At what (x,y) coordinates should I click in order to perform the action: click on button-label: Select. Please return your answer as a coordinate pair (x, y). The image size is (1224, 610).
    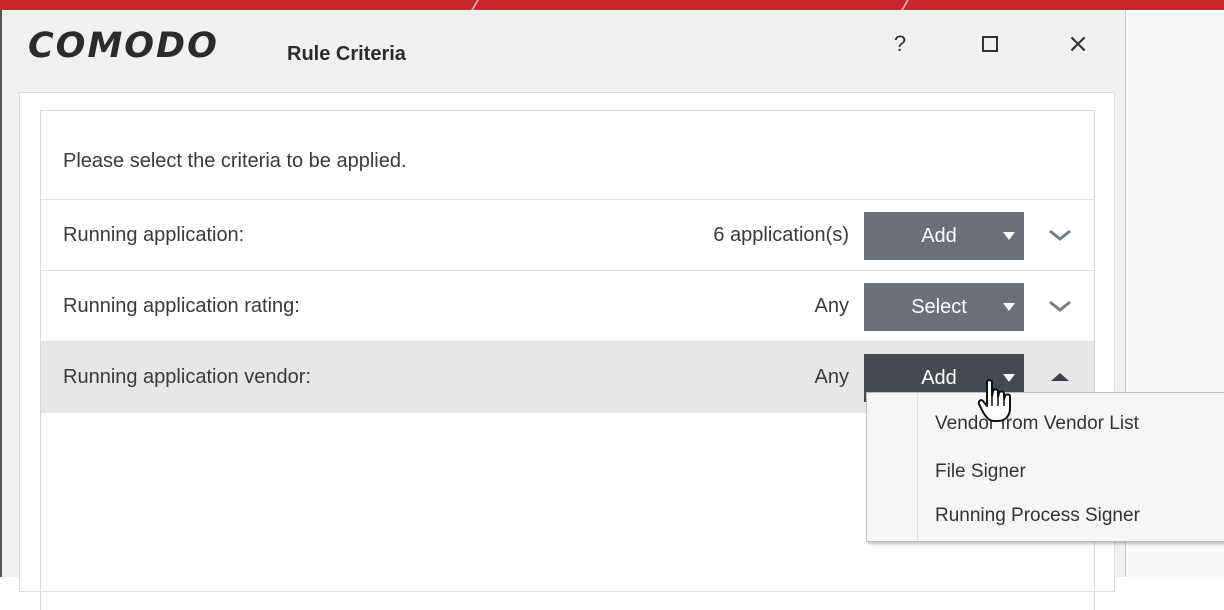
    Looking at the image, I should click on (939, 306).